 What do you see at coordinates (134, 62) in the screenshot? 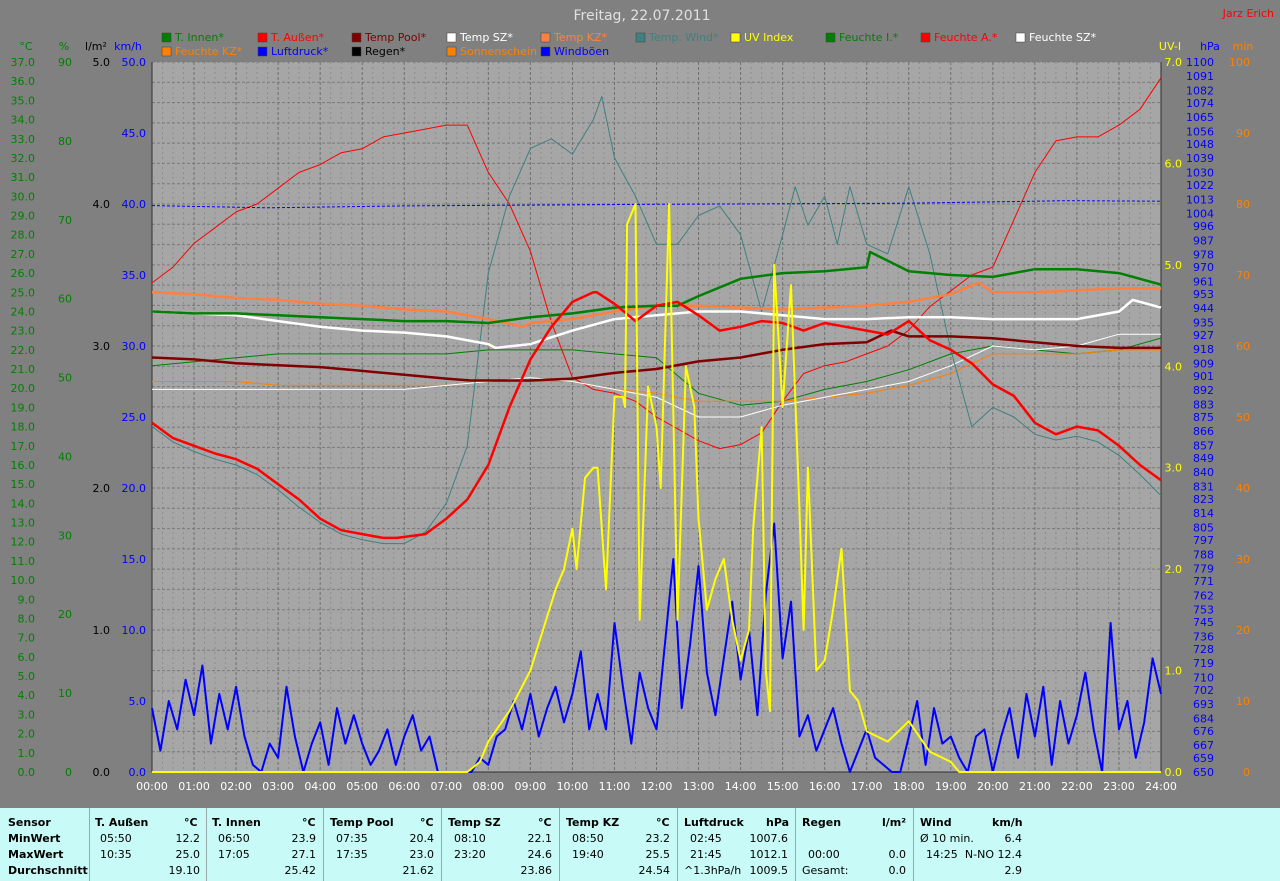
I see `axis-tick-label-wind: 50.0` at bounding box center [134, 62].